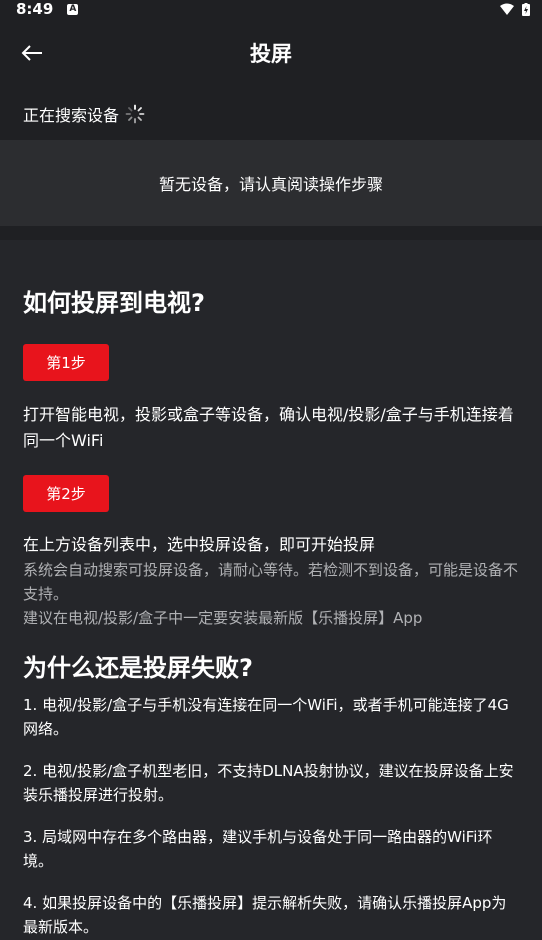 The height and width of the screenshot is (940, 542). Describe the element at coordinates (35, 9) in the screenshot. I see `status-time: 8:49` at that location.